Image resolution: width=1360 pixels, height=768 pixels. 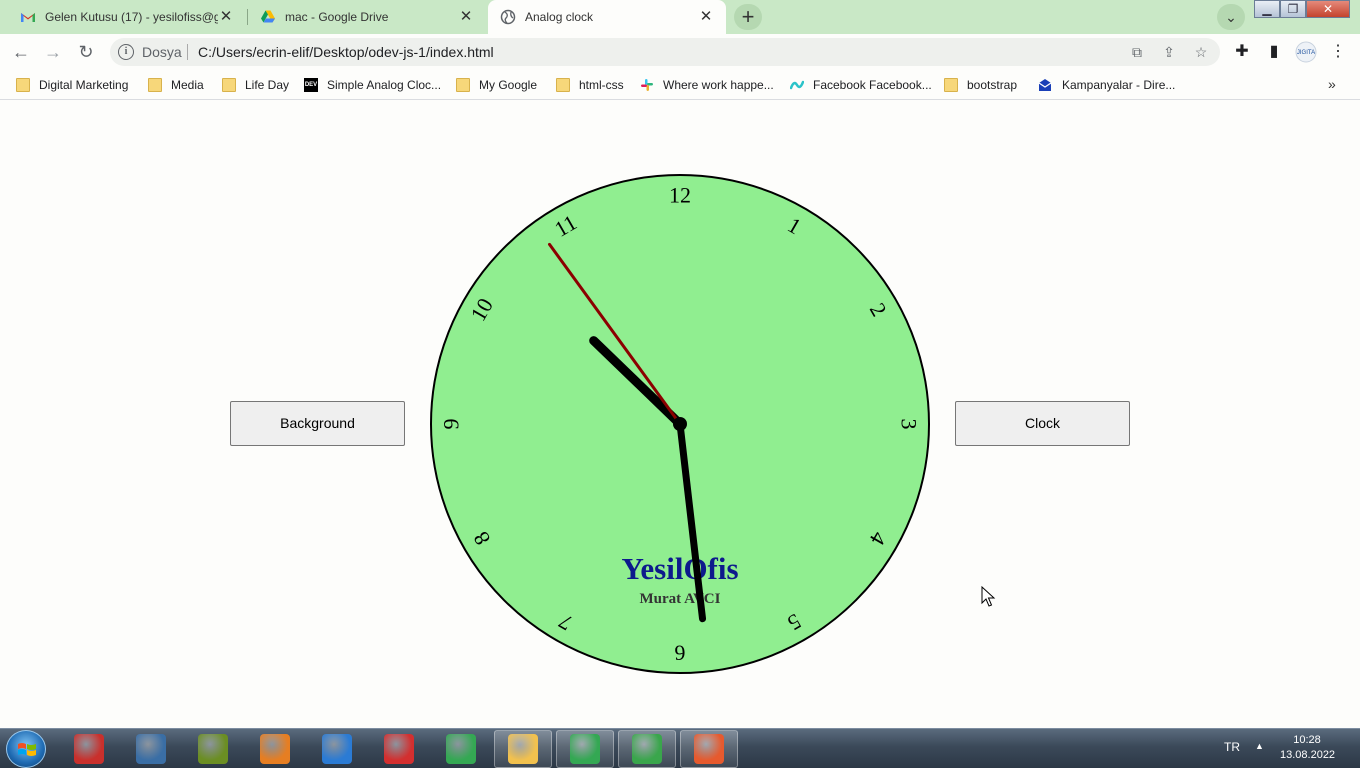 What do you see at coordinates (131, 17) in the screenshot?
I see `tab-title: Gelen Kutusu (17) - yesilofiss@gm` at bounding box center [131, 17].